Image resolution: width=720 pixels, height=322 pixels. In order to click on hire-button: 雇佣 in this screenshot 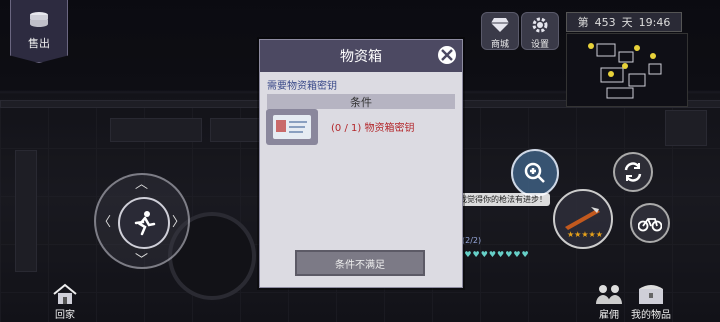, I will do `click(609, 302)`.